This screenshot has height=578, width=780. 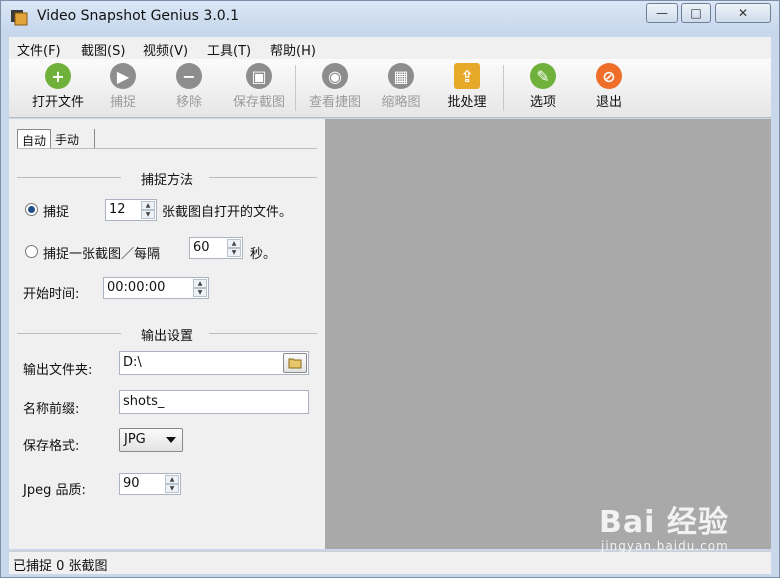 I want to click on output-folder-label: 输出文件夹:, so click(x=58, y=370).